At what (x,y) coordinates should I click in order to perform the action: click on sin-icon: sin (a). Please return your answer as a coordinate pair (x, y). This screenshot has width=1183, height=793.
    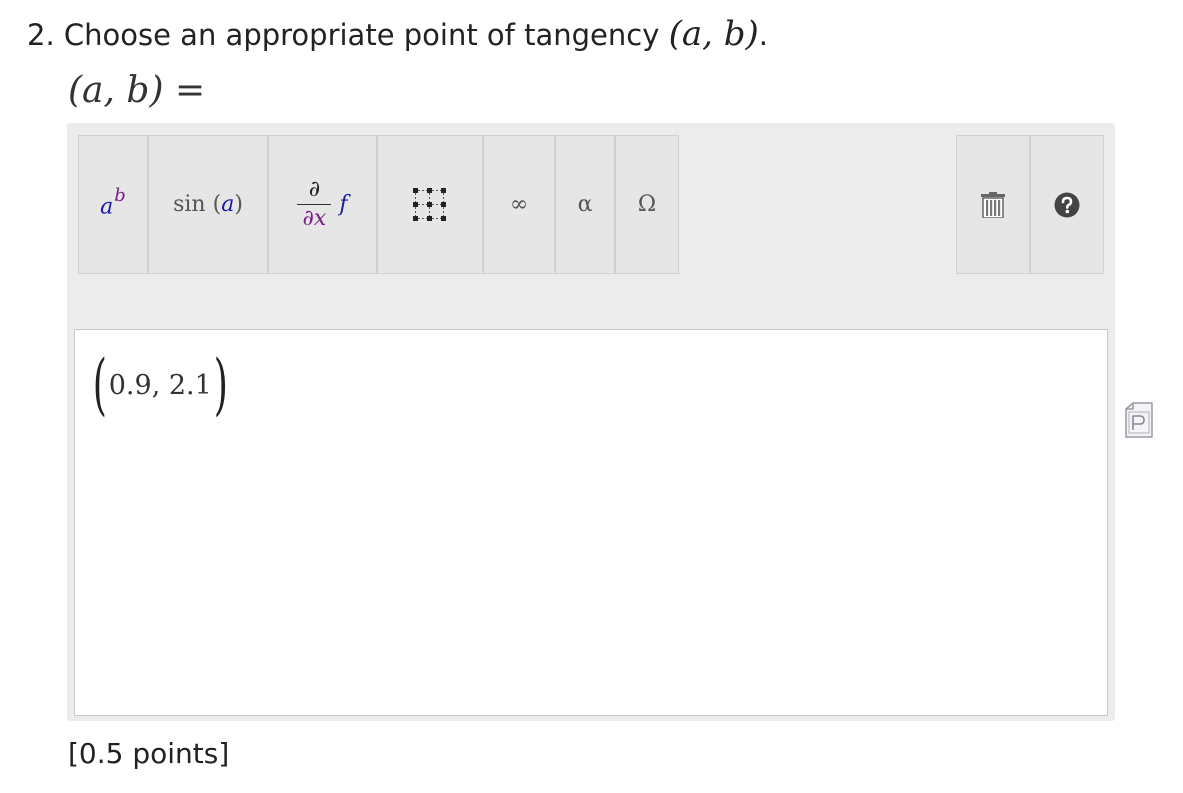
    Looking at the image, I should click on (208, 204).